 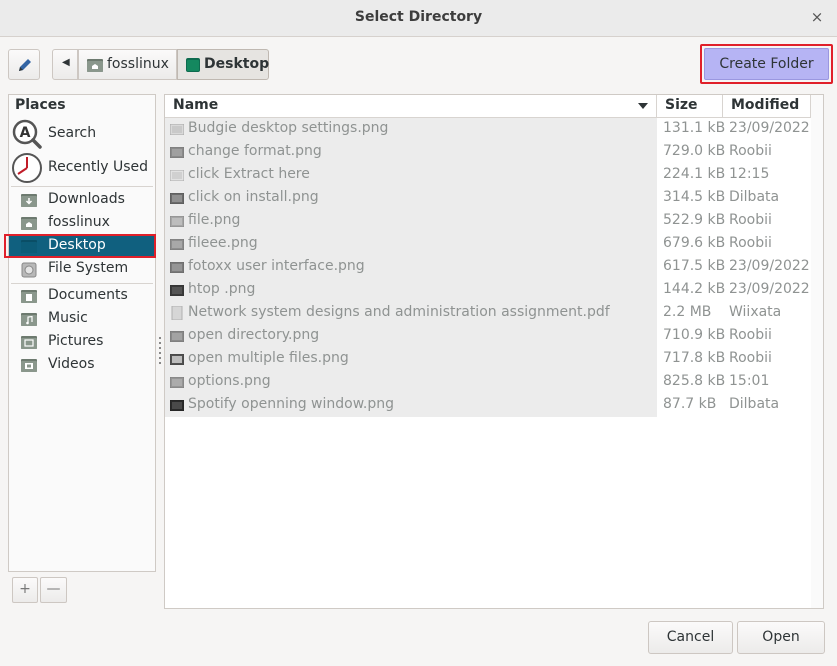 I want to click on file-size: 617.5 kB, so click(x=694, y=266).